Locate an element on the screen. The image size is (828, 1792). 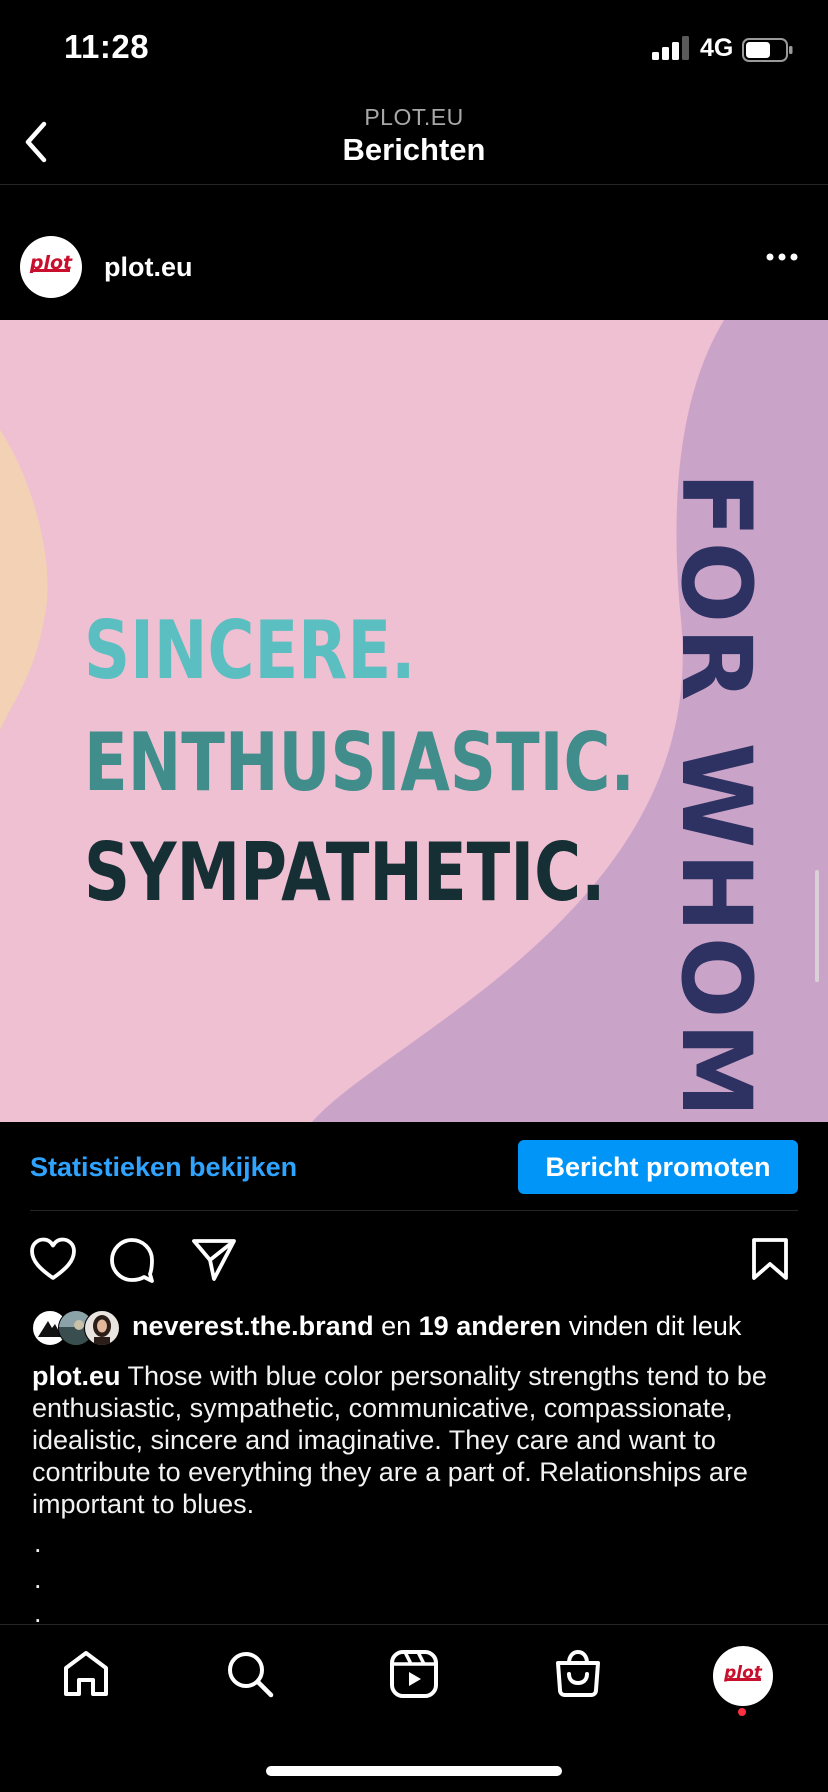
search-icon is located at coordinates (250, 1674).